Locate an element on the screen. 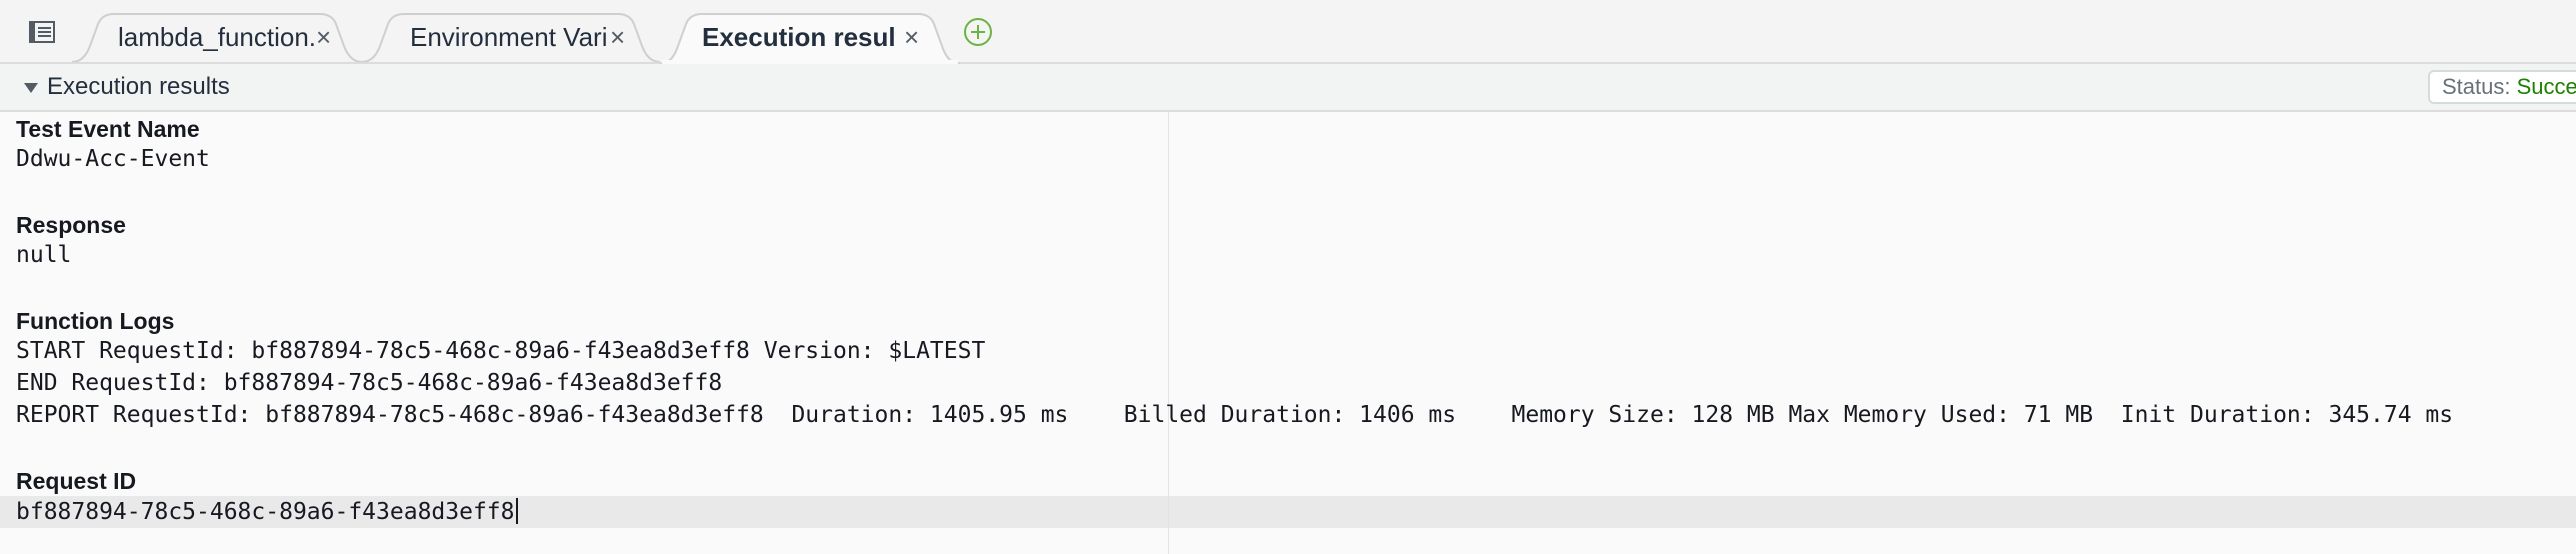 The height and width of the screenshot is (554, 2576). request-id-line: bf887894-78c5-468c-89a6-f43ea8d3eff8 is located at coordinates (267, 511).